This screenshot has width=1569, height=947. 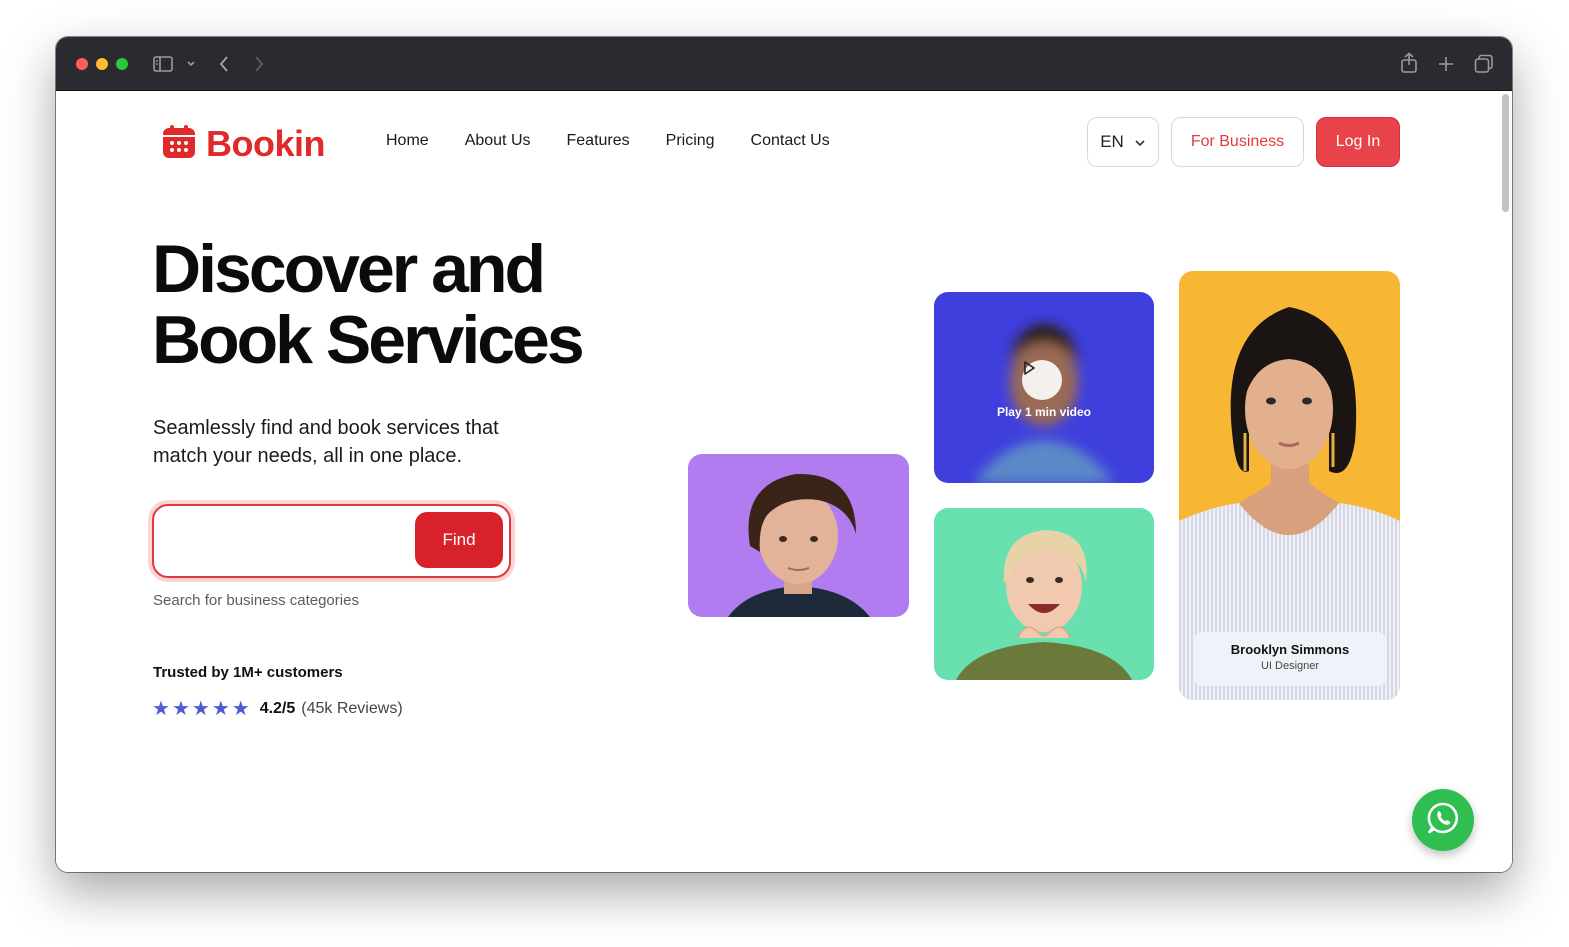 What do you see at coordinates (407, 141) in the screenshot?
I see `nav-home: Home` at bounding box center [407, 141].